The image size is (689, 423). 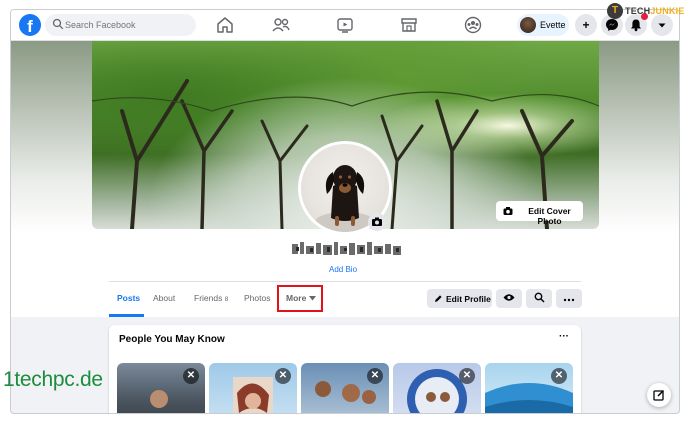 I want to click on techjunkie-watermark: T TECHJUNKIE, so click(x=646, y=11).